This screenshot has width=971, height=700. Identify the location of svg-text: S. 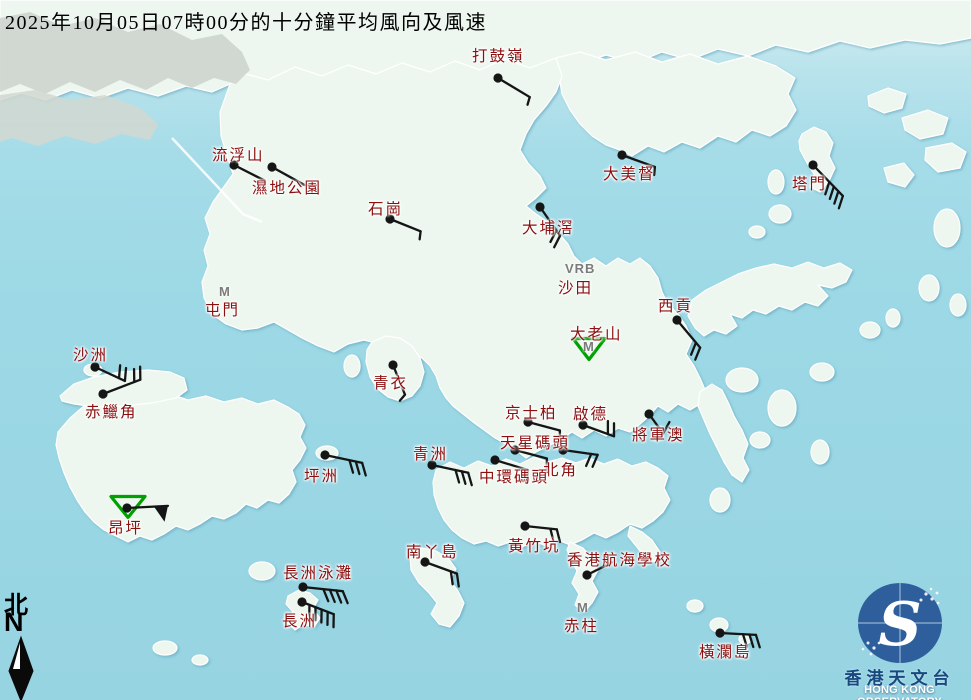
(899, 625).